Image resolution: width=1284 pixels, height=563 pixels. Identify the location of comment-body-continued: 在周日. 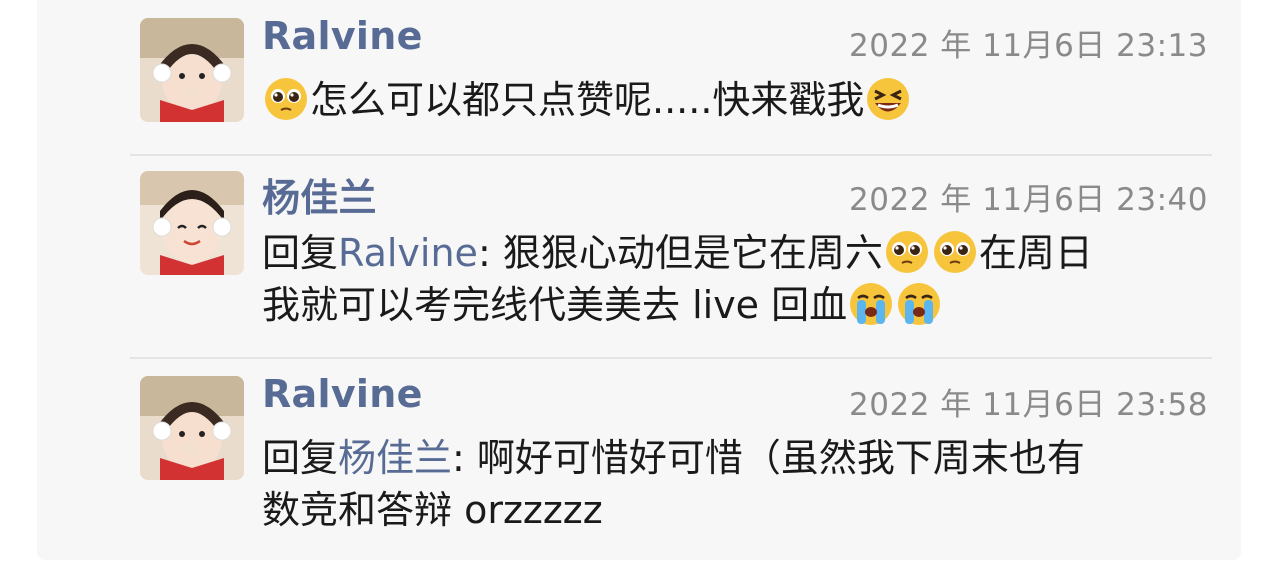
(1035, 253).